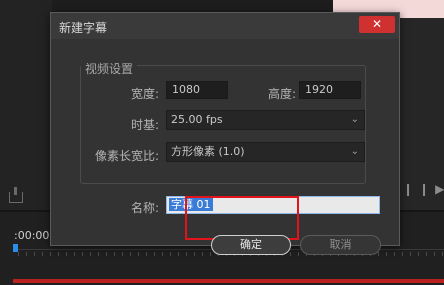 The image size is (444, 285). I want to click on pixel-aspect-select: 方形像素 (1.0) ⌄, so click(265, 152).